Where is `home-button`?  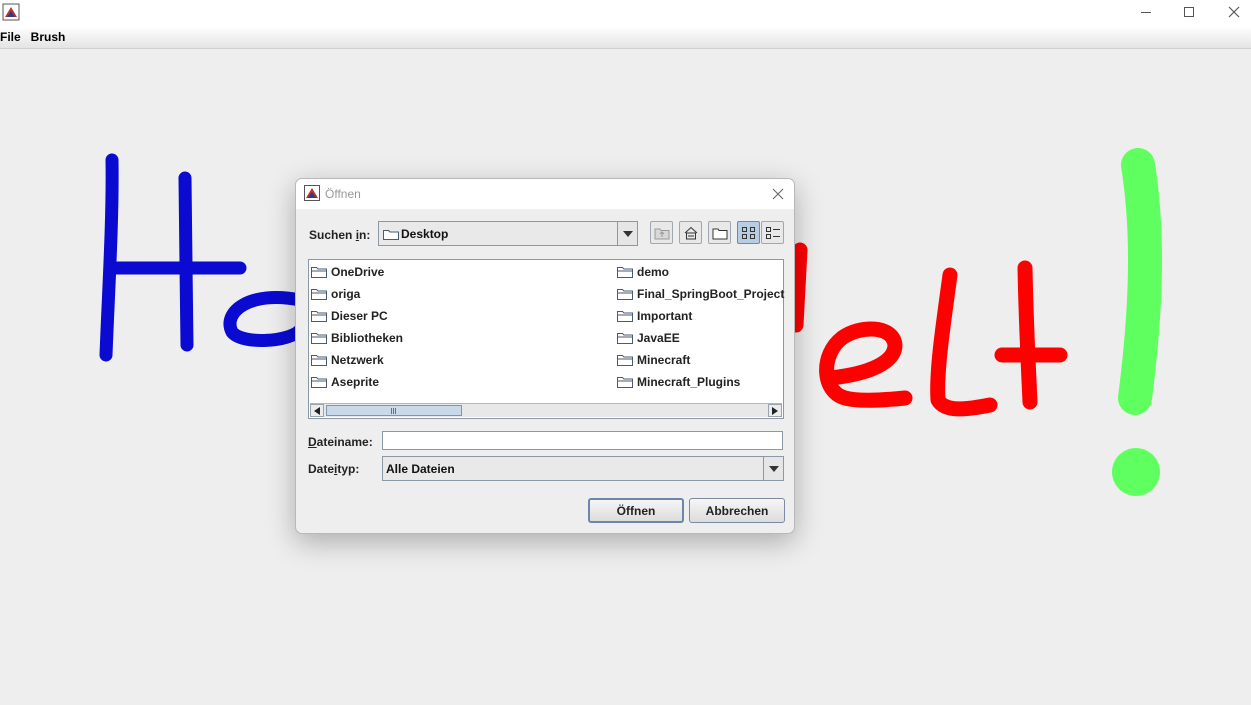
home-button is located at coordinates (690, 232).